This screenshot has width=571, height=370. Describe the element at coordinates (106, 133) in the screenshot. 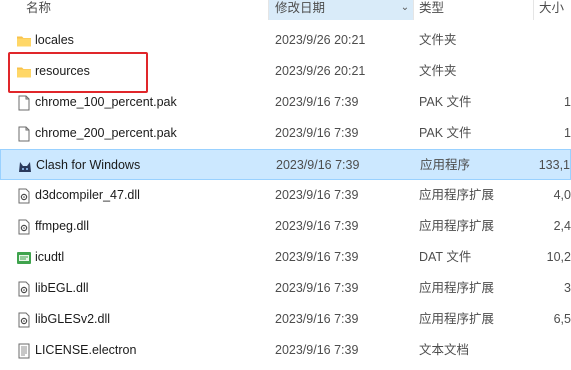

I see `file-name: chrome_200_percent.pak` at that location.